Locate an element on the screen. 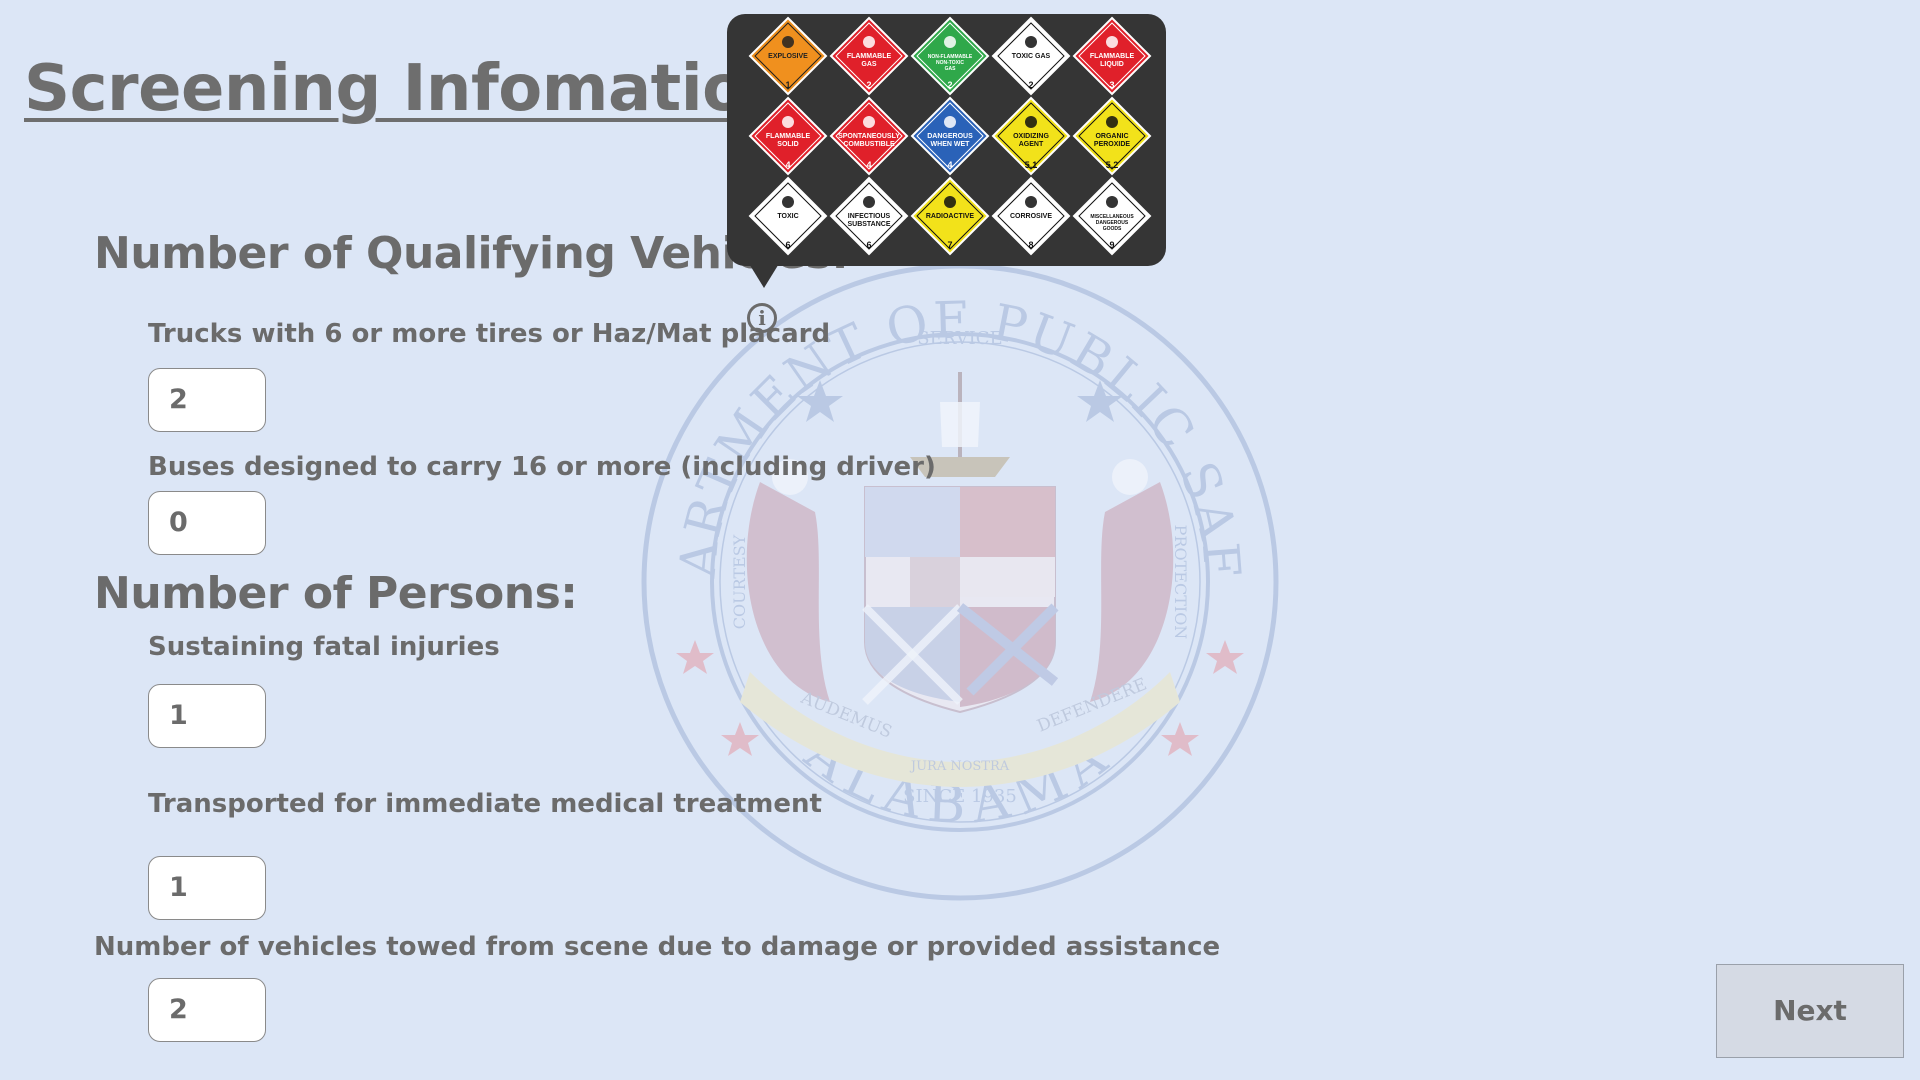 The width and height of the screenshot is (1920, 1080). hazmat-placard-label: CORROSIVE is located at coordinates (1031, 216).